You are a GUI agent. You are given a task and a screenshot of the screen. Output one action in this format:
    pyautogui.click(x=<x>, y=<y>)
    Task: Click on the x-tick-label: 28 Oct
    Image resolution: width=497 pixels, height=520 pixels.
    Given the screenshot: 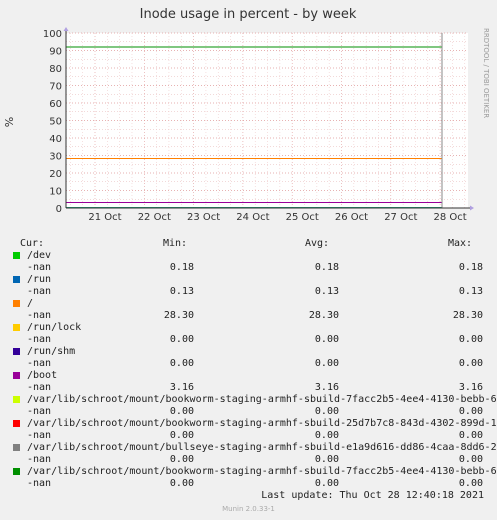 What is the action you would take?
    pyautogui.click(x=449, y=217)
    